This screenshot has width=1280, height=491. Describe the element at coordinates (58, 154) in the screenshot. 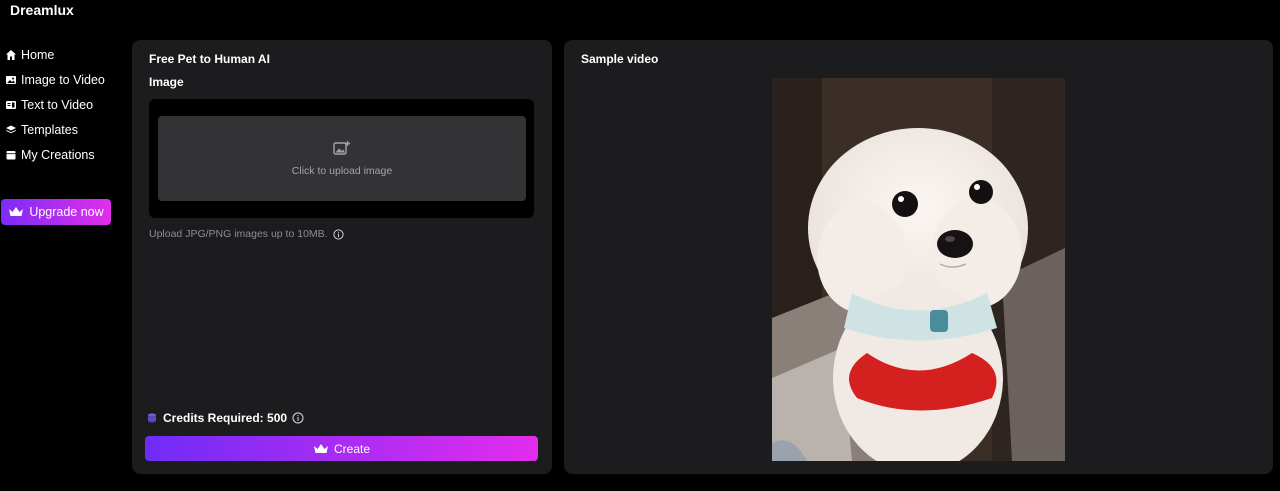

I see `sidebar-item-label: My Creations` at that location.